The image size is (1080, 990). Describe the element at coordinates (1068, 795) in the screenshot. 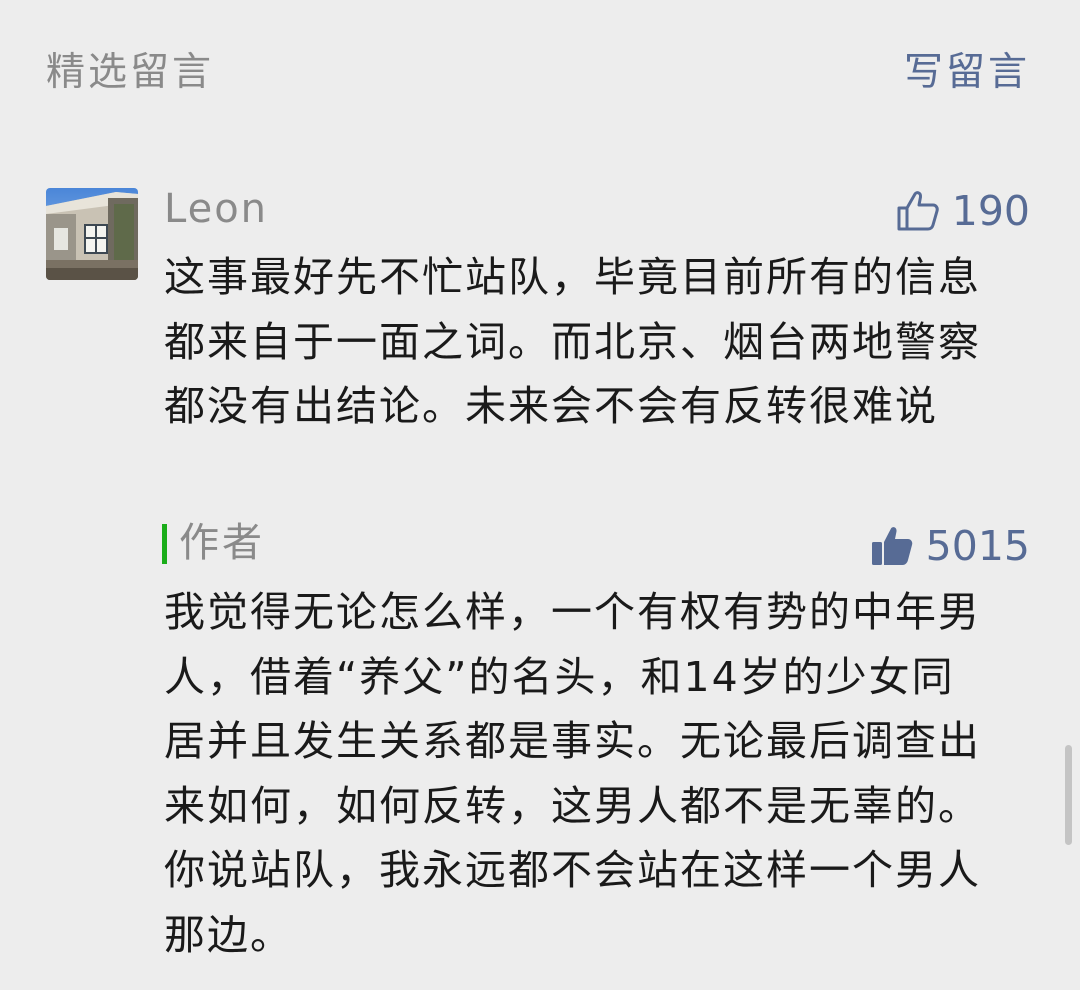

I see `scrollbar` at that location.